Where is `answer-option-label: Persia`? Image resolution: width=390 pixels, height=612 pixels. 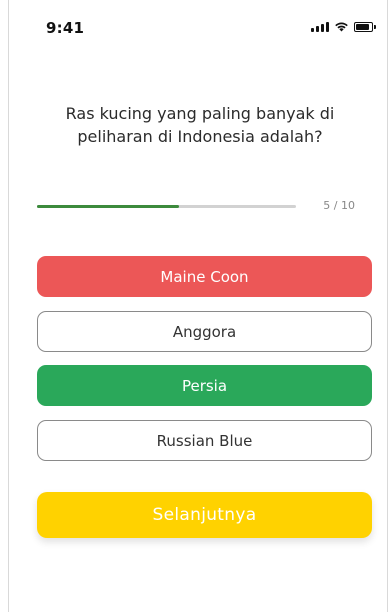
answer-option-label: Persia is located at coordinates (204, 385).